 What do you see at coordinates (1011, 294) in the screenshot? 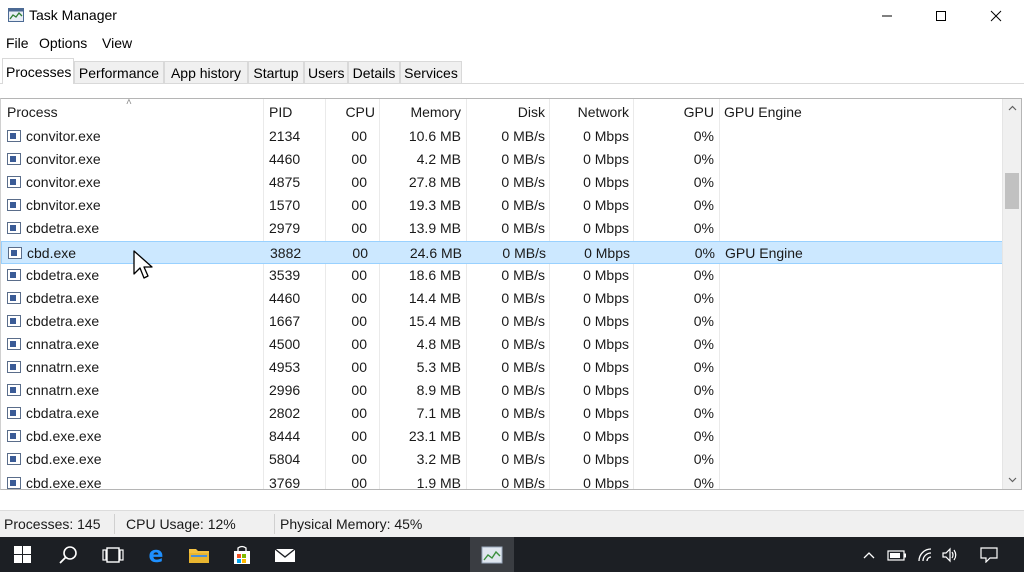
I see `vertical-scrollbar` at bounding box center [1011, 294].